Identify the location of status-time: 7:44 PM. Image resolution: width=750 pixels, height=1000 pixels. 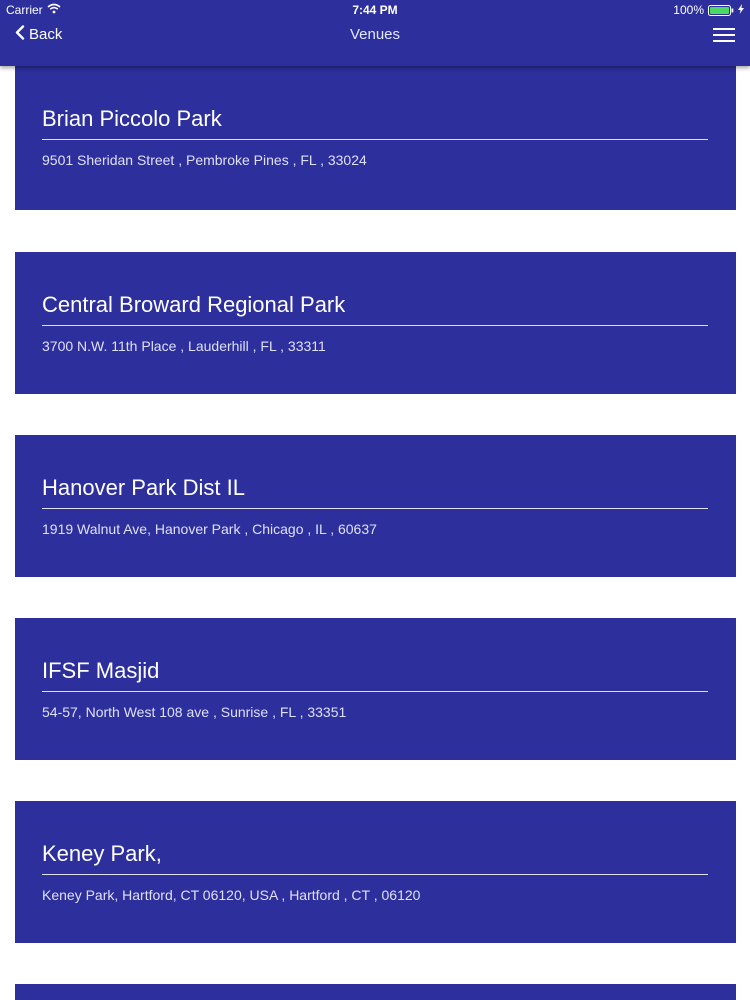
(375, 10).